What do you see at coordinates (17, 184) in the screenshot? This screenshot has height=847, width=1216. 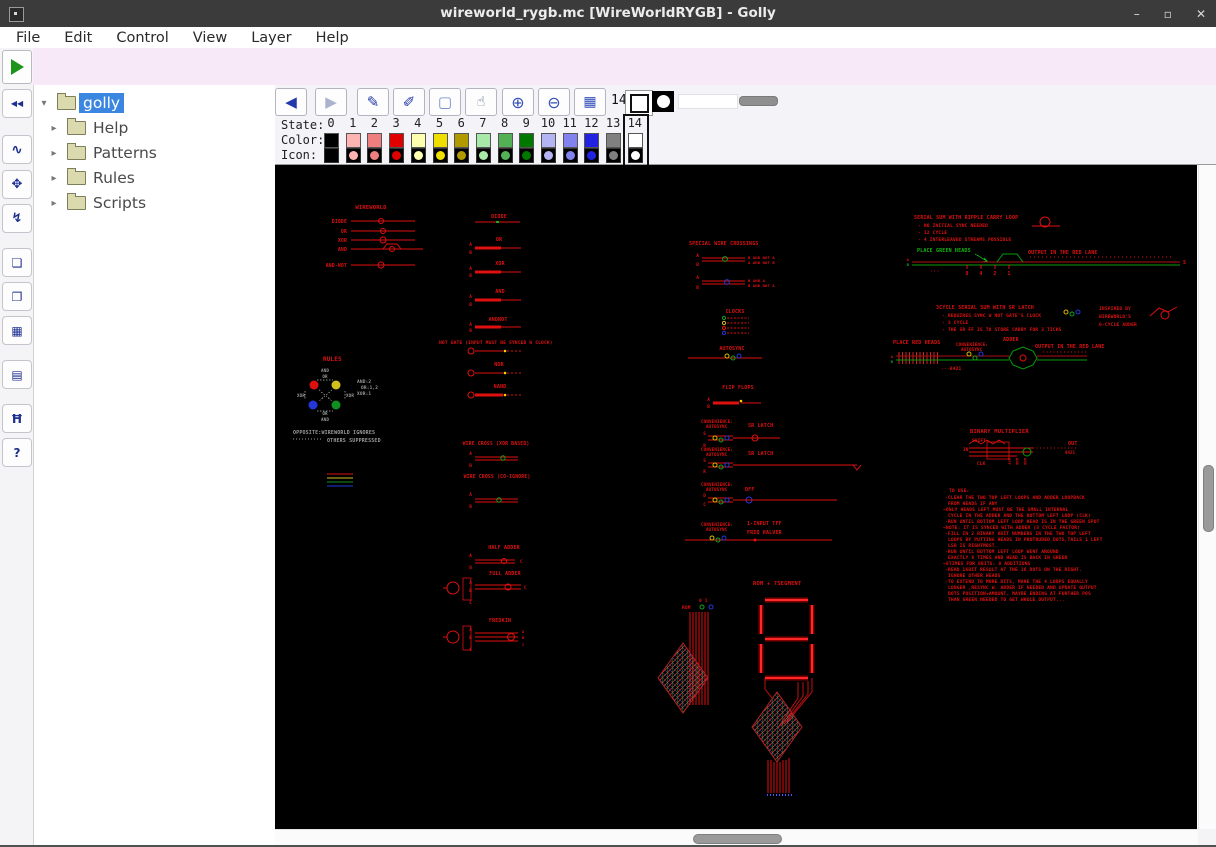 I see `fit-pattern-icon: ✥` at bounding box center [17, 184].